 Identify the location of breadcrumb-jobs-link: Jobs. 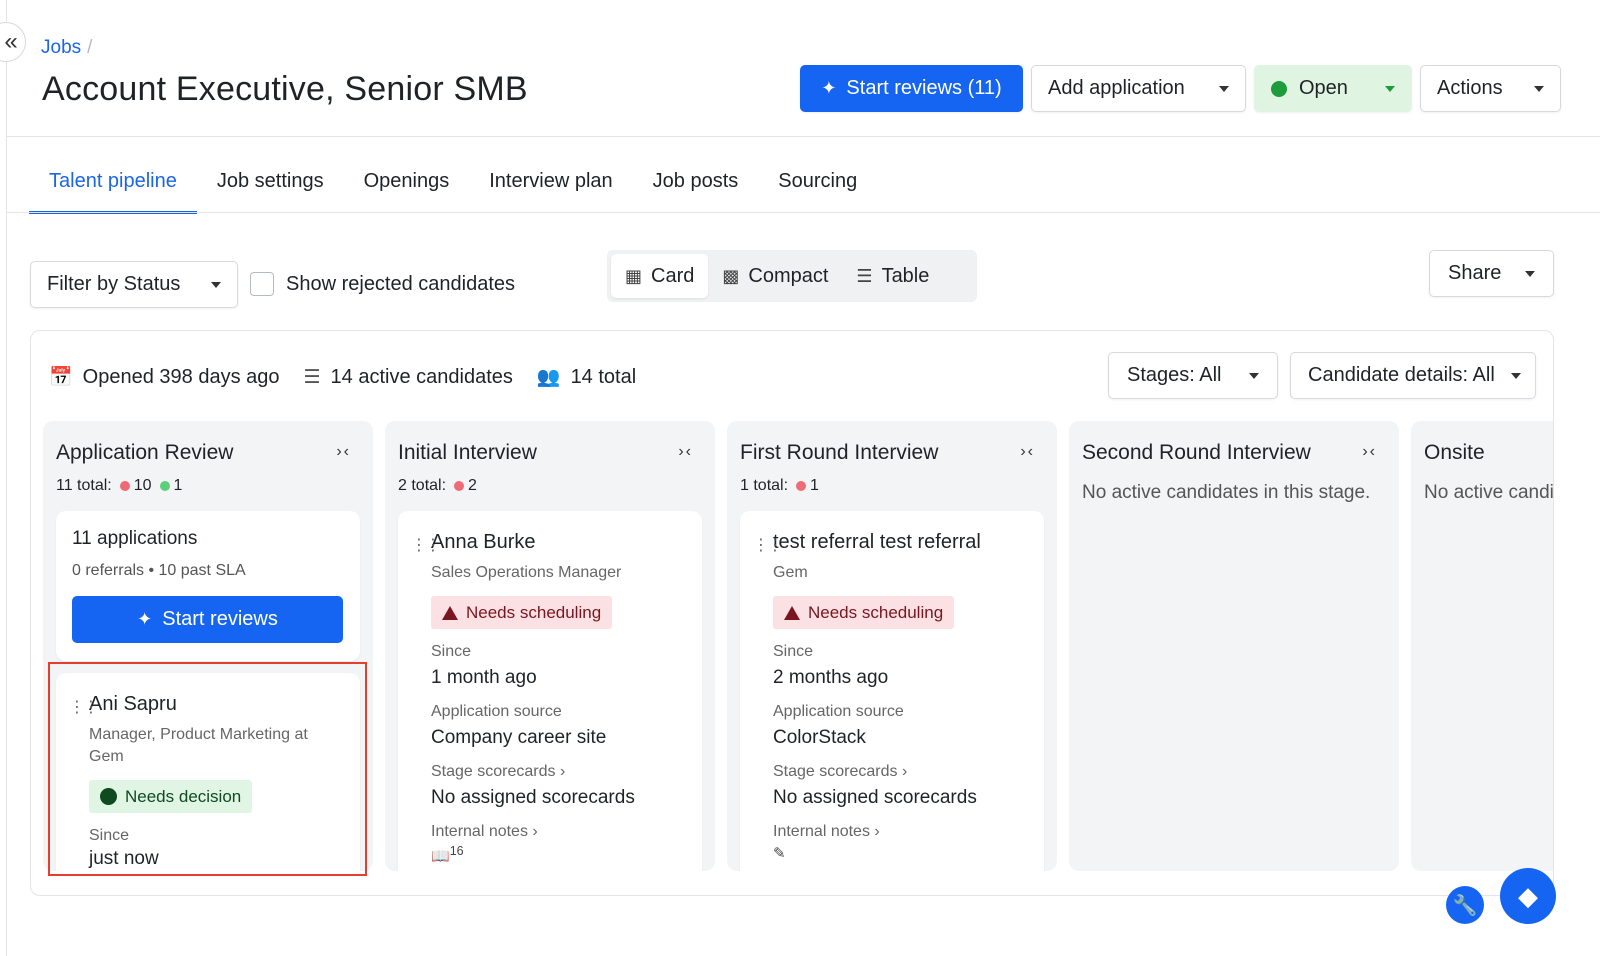
(61, 47).